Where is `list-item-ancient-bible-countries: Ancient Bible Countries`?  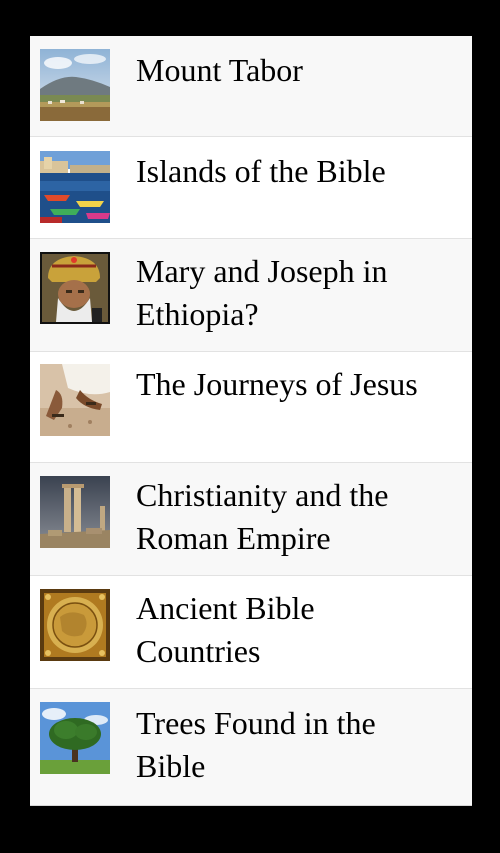
list-item-ancient-bible-countries: Ancient Bible Countries is located at coordinates (251, 632).